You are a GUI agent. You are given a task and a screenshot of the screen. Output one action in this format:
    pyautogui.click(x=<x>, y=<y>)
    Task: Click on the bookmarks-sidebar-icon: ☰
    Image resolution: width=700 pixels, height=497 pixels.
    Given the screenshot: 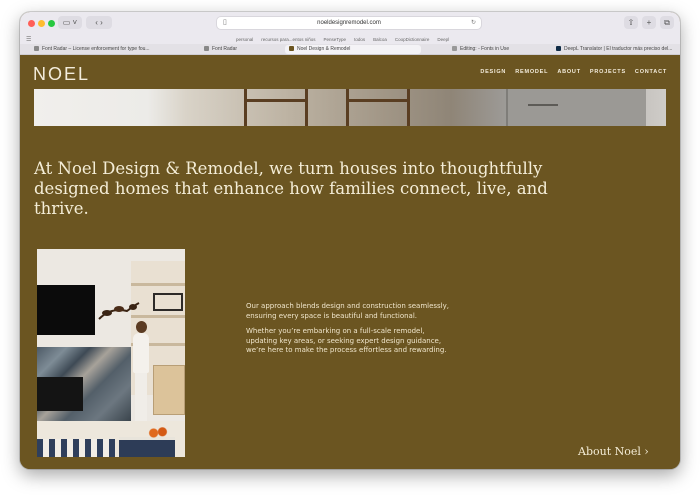 What is the action you would take?
    pyautogui.click(x=131, y=39)
    